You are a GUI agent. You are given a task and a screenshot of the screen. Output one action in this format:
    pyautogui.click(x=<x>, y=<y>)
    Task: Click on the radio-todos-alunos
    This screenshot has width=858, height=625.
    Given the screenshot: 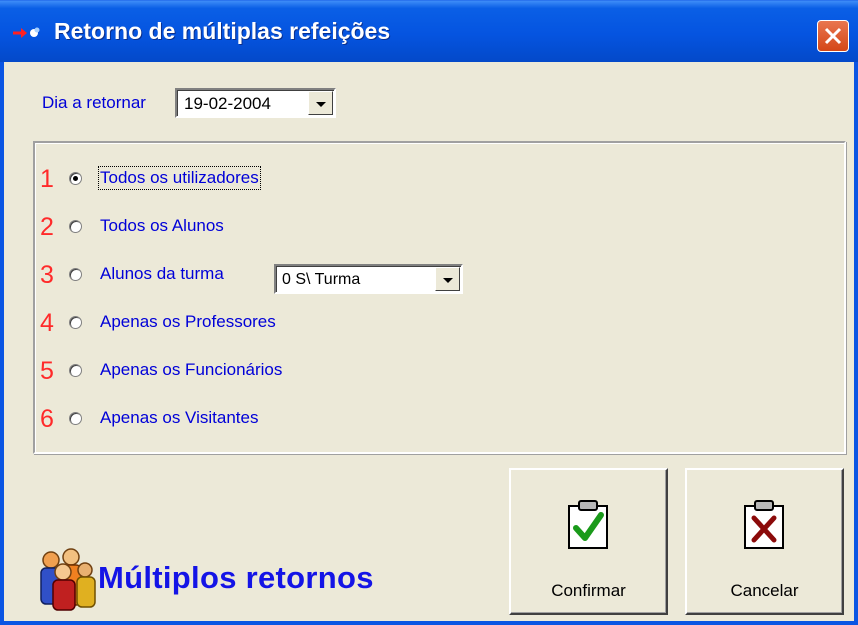 What is the action you would take?
    pyautogui.click(x=75, y=226)
    